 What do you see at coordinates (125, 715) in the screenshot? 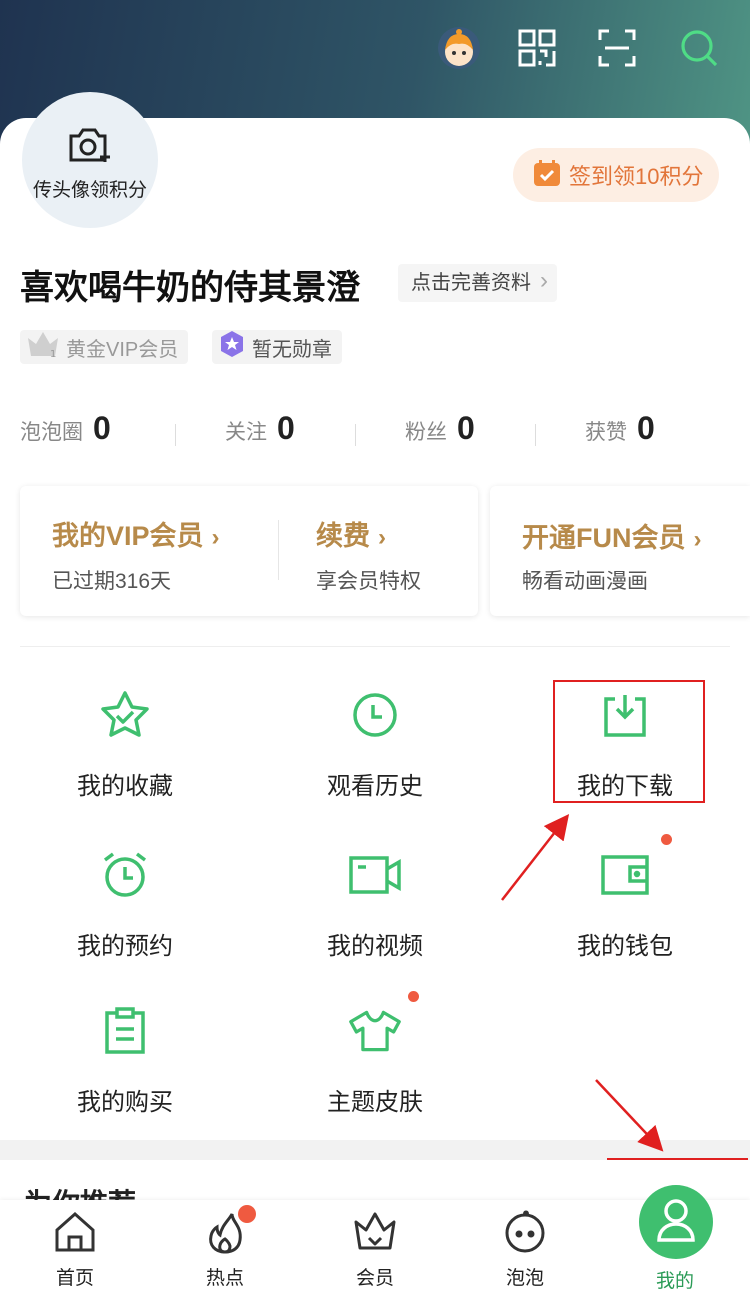
I see `star-icon` at bounding box center [125, 715].